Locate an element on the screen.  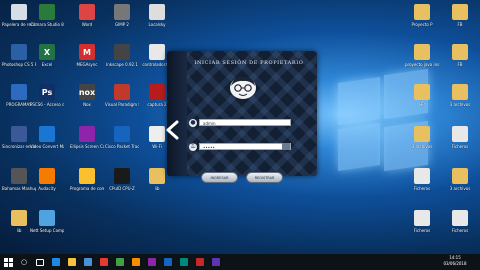
search-button: ○ is located at coordinates (24, 262).